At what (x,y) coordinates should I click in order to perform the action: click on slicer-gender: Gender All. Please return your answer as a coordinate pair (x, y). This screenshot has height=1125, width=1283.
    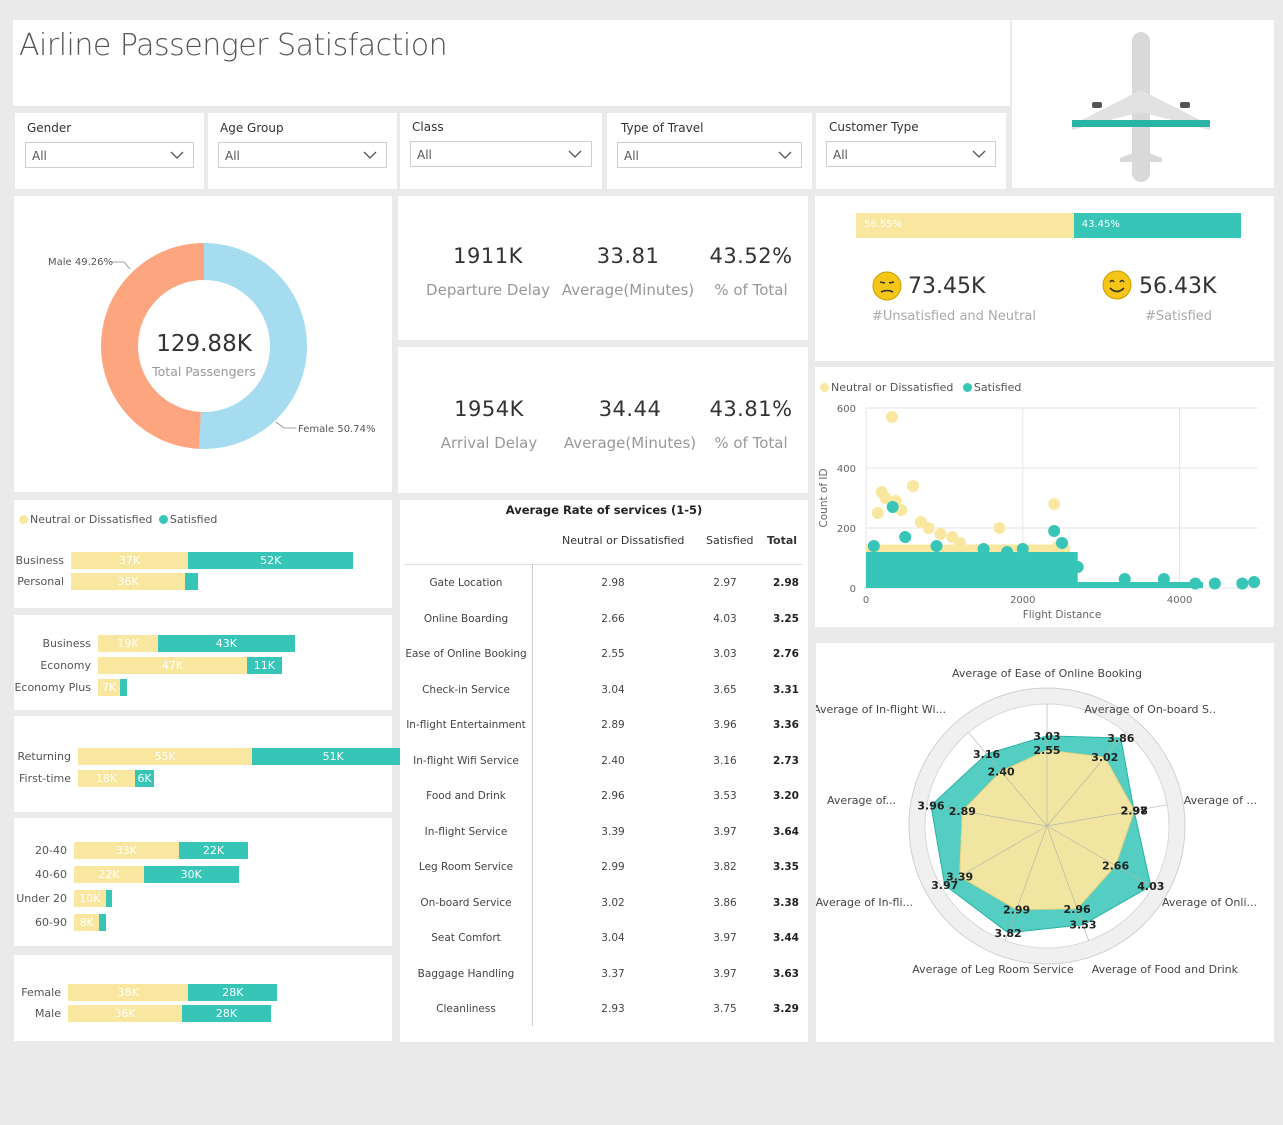
    Looking at the image, I should click on (109, 151).